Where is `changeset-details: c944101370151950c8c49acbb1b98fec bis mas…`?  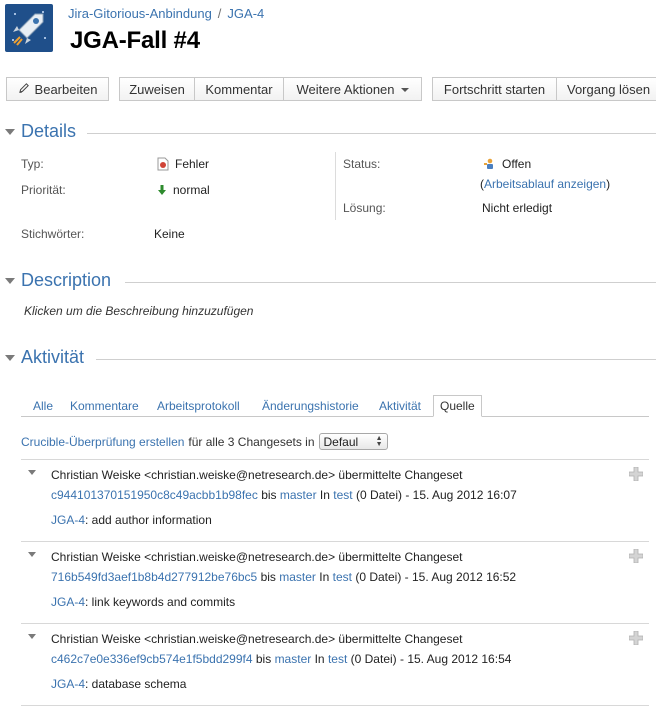
changeset-details: c944101370151950c8c49acbb1b98fec bis mas… is located at coordinates (284, 495).